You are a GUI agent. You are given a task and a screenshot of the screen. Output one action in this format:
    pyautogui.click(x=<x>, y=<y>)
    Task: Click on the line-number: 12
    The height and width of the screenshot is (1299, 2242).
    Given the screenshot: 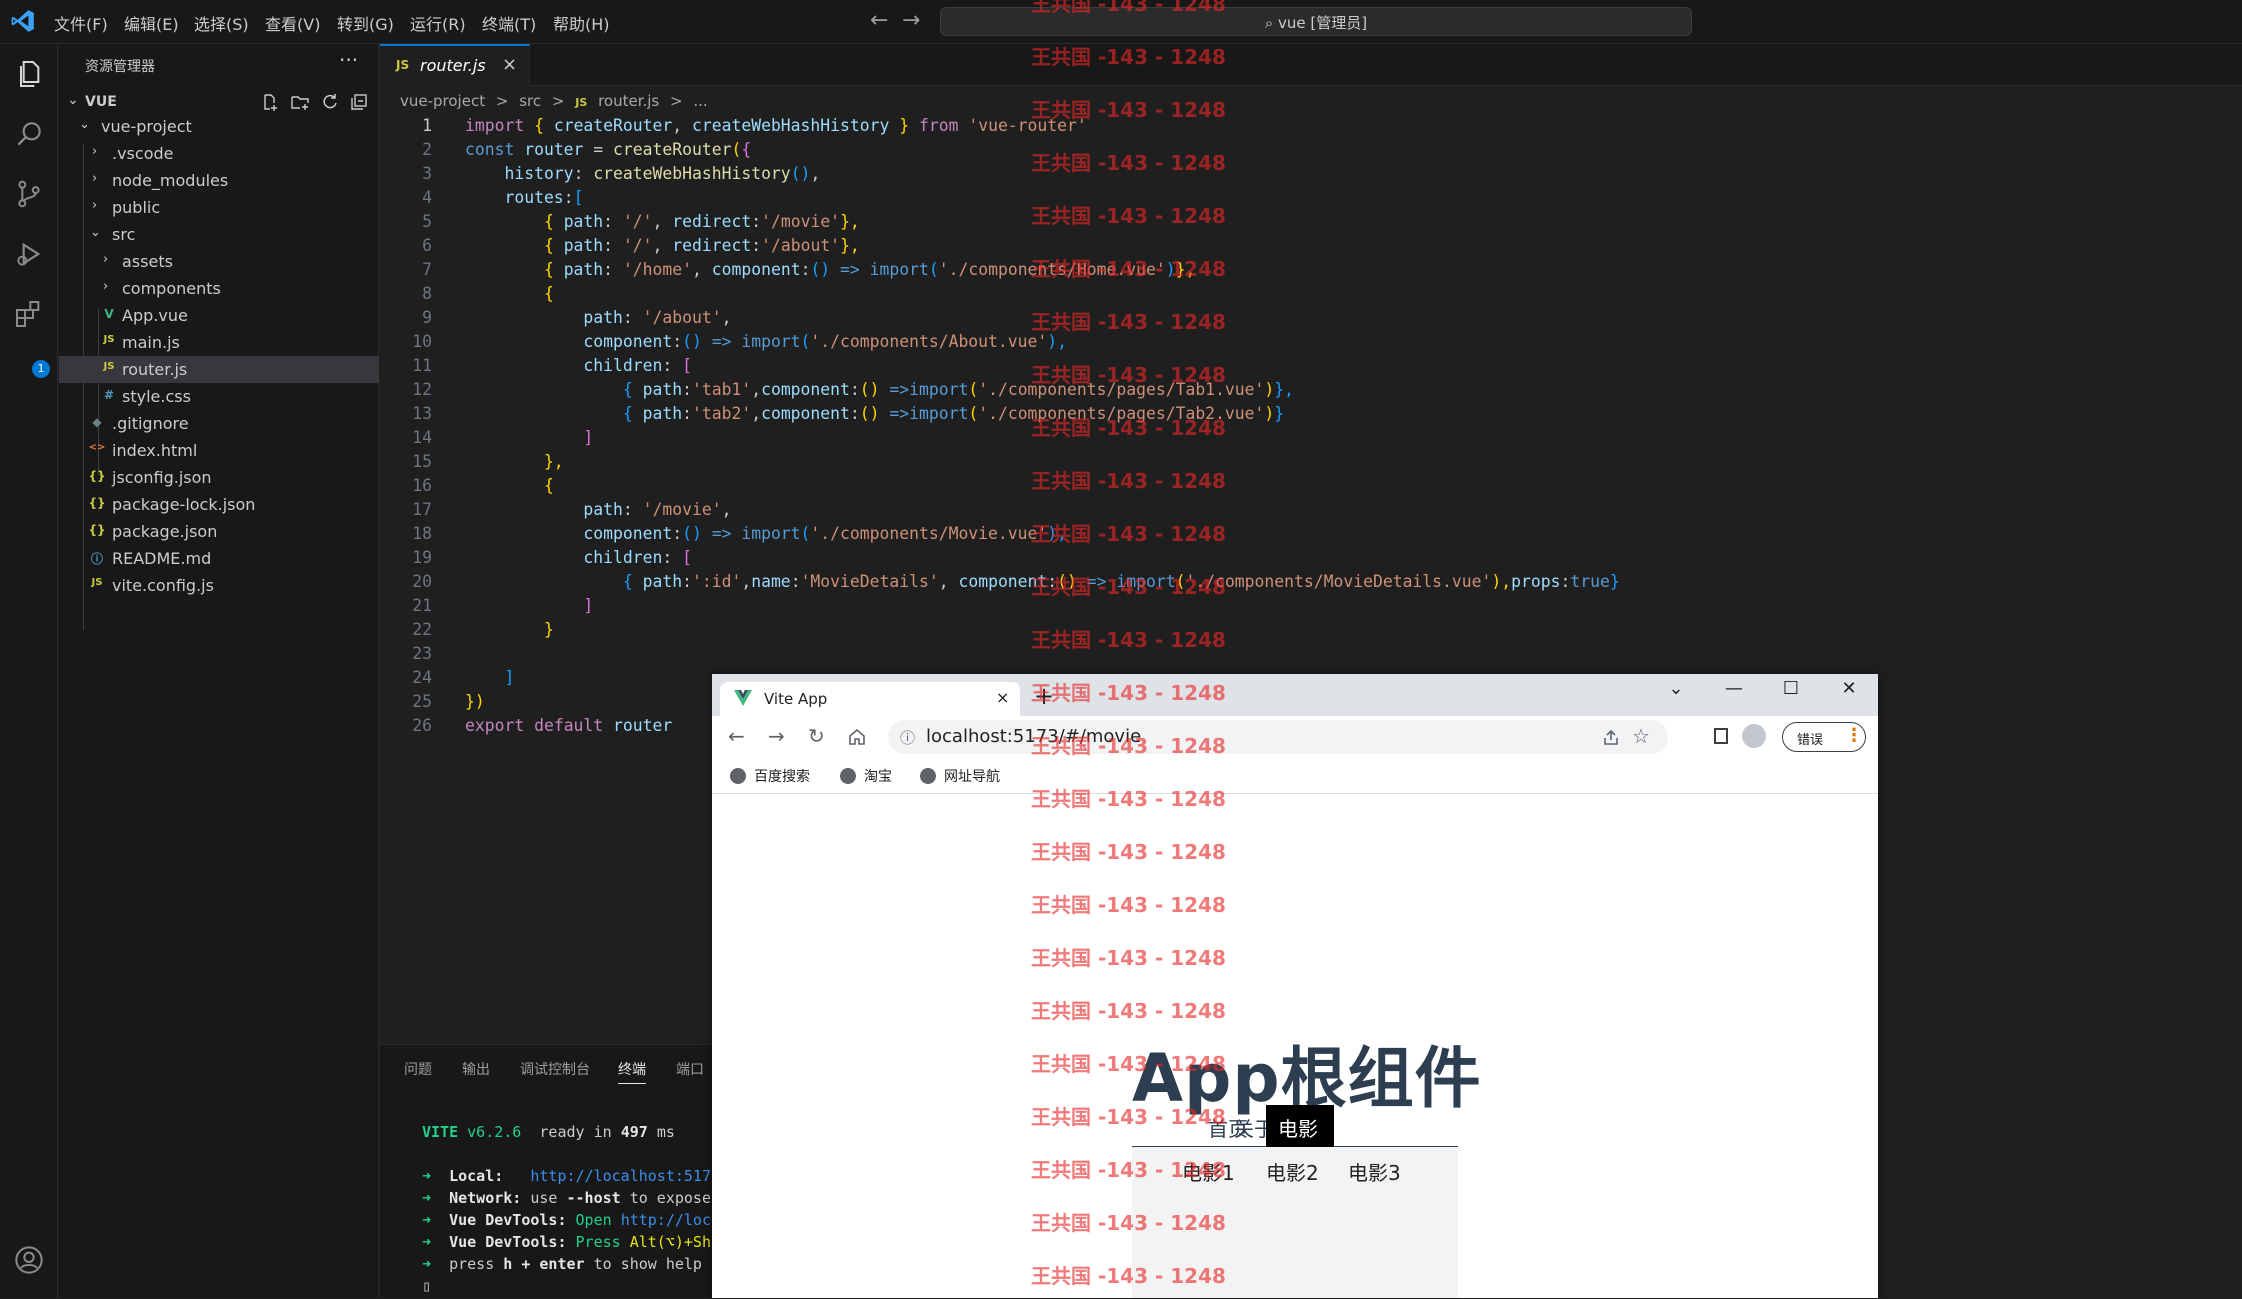 What is the action you would take?
    pyautogui.click(x=422, y=389)
    